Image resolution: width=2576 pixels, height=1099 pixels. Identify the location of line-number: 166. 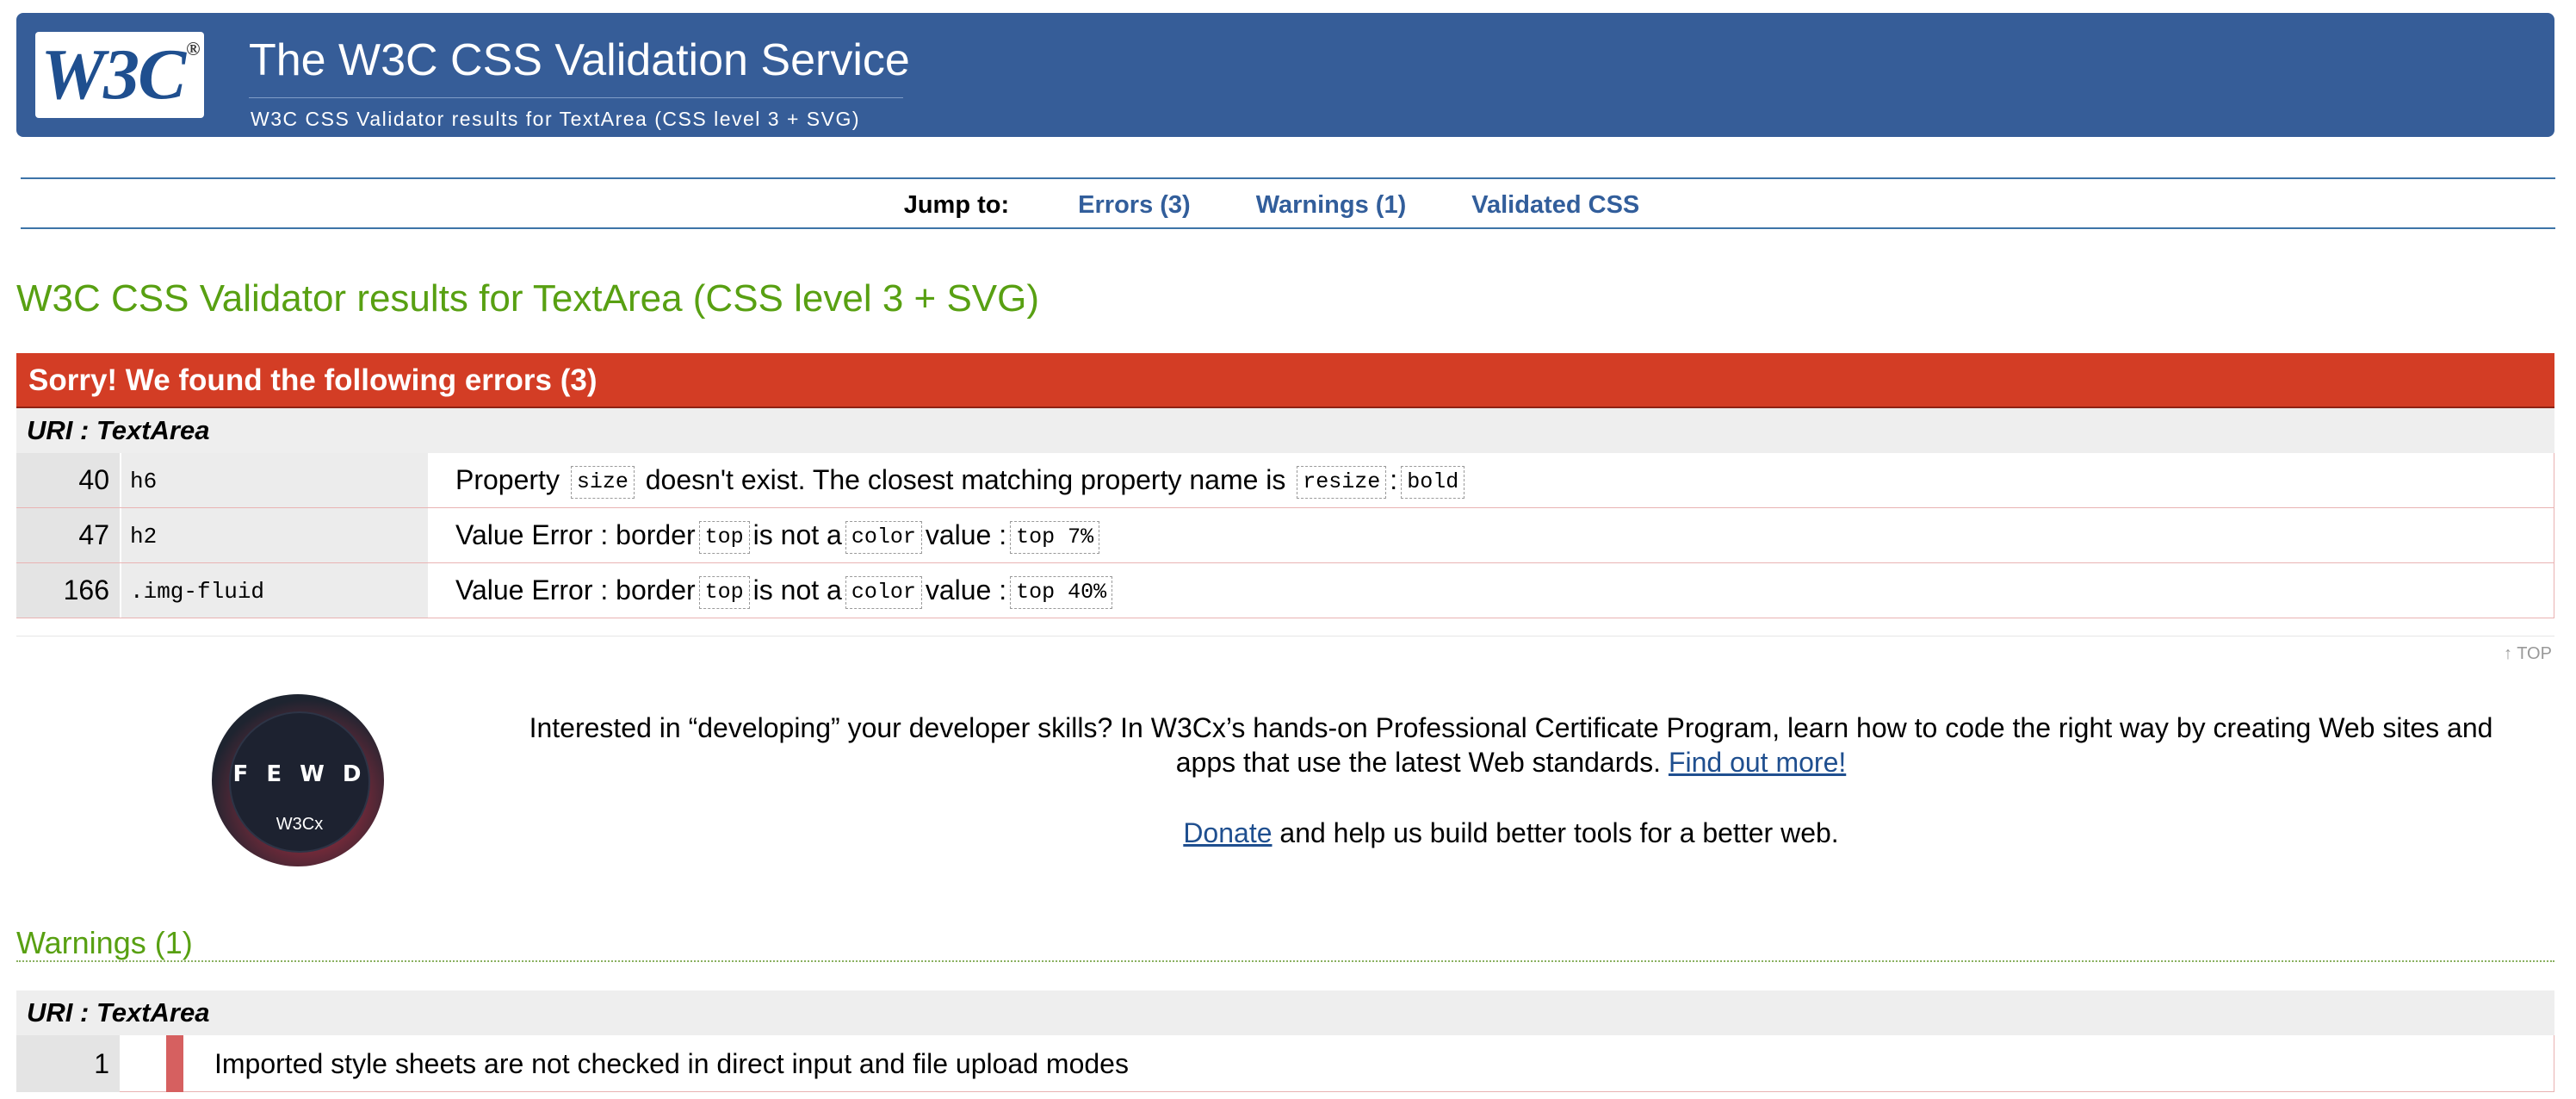
(68, 590).